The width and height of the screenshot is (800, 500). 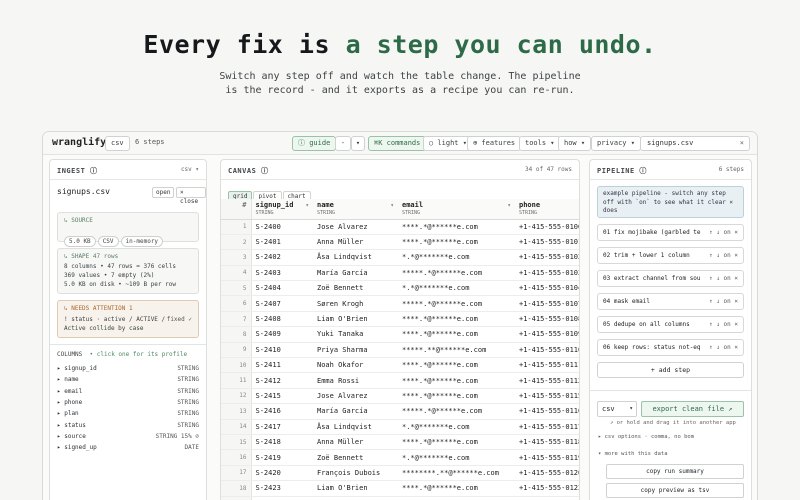 What do you see at coordinates (128, 393) in the screenshot?
I see `column-item: ▸ email STRING` at bounding box center [128, 393].